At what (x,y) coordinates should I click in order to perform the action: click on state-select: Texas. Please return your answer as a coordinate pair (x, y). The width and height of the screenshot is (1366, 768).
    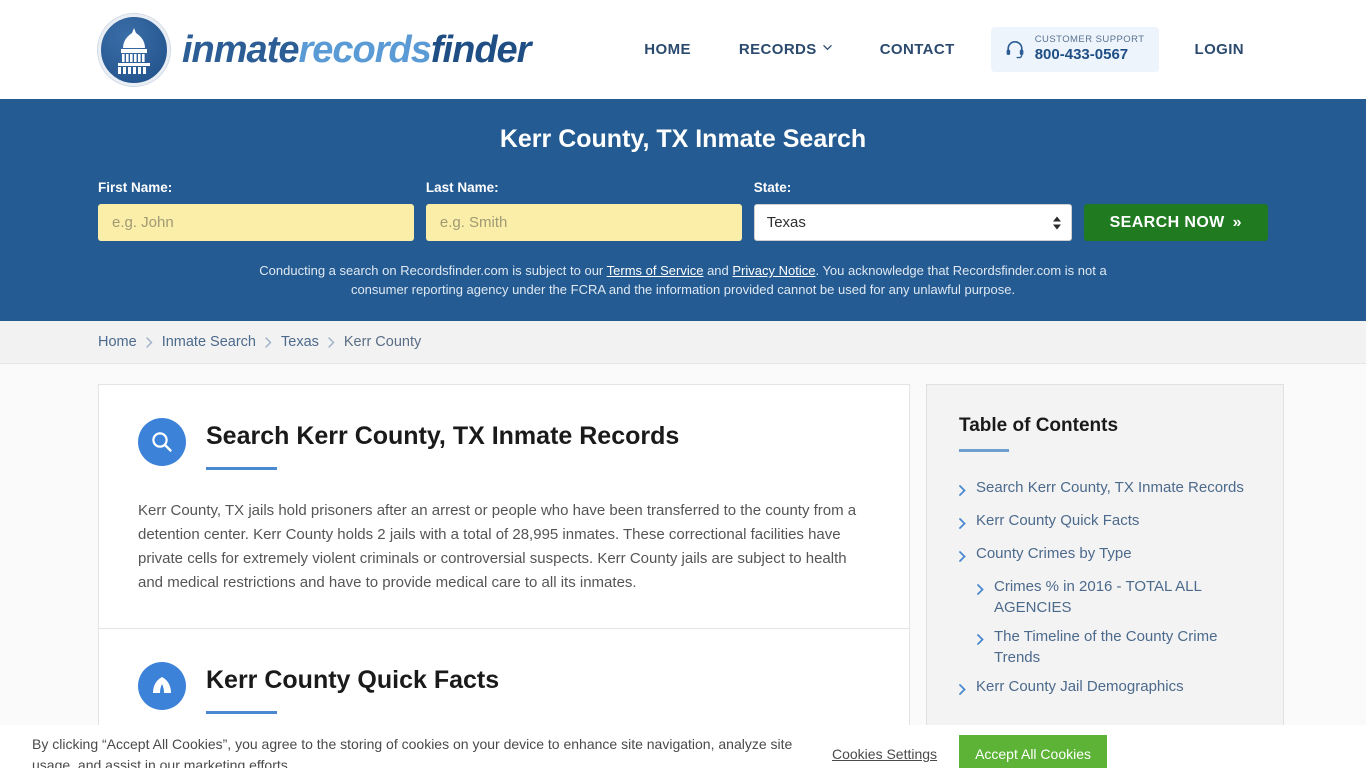
    Looking at the image, I should click on (912, 222).